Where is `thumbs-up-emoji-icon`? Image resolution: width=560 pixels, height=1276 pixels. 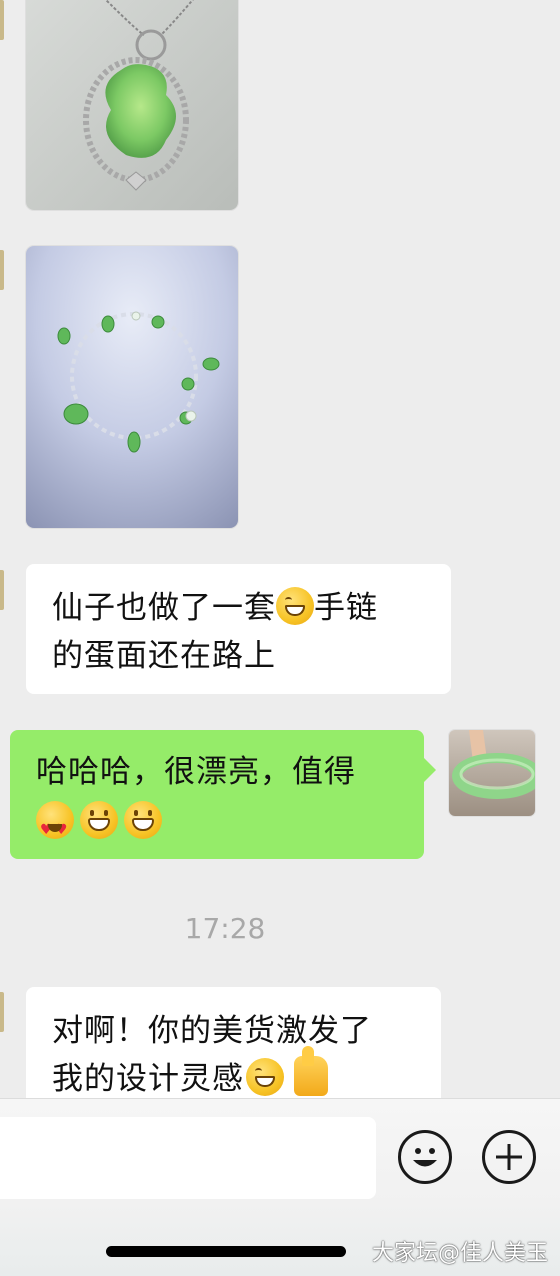 thumbs-up-emoji-icon is located at coordinates (311, 1071).